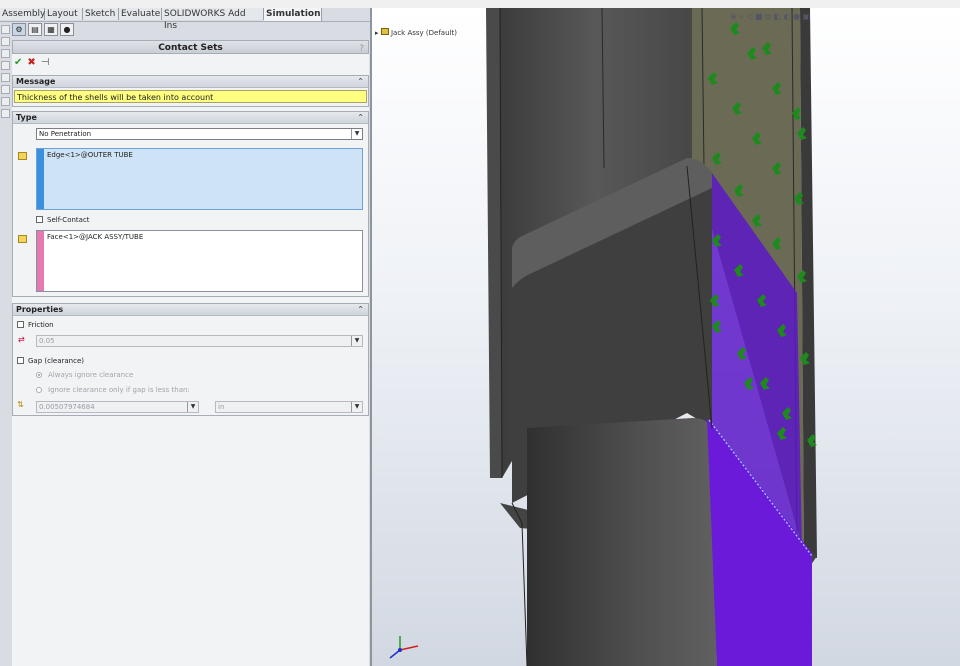 The width and height of the screenshot is (960, 666). Describe the element at coordinates (777, 16) in the screenshot. I see `display-style-icon: ◧` at that location.